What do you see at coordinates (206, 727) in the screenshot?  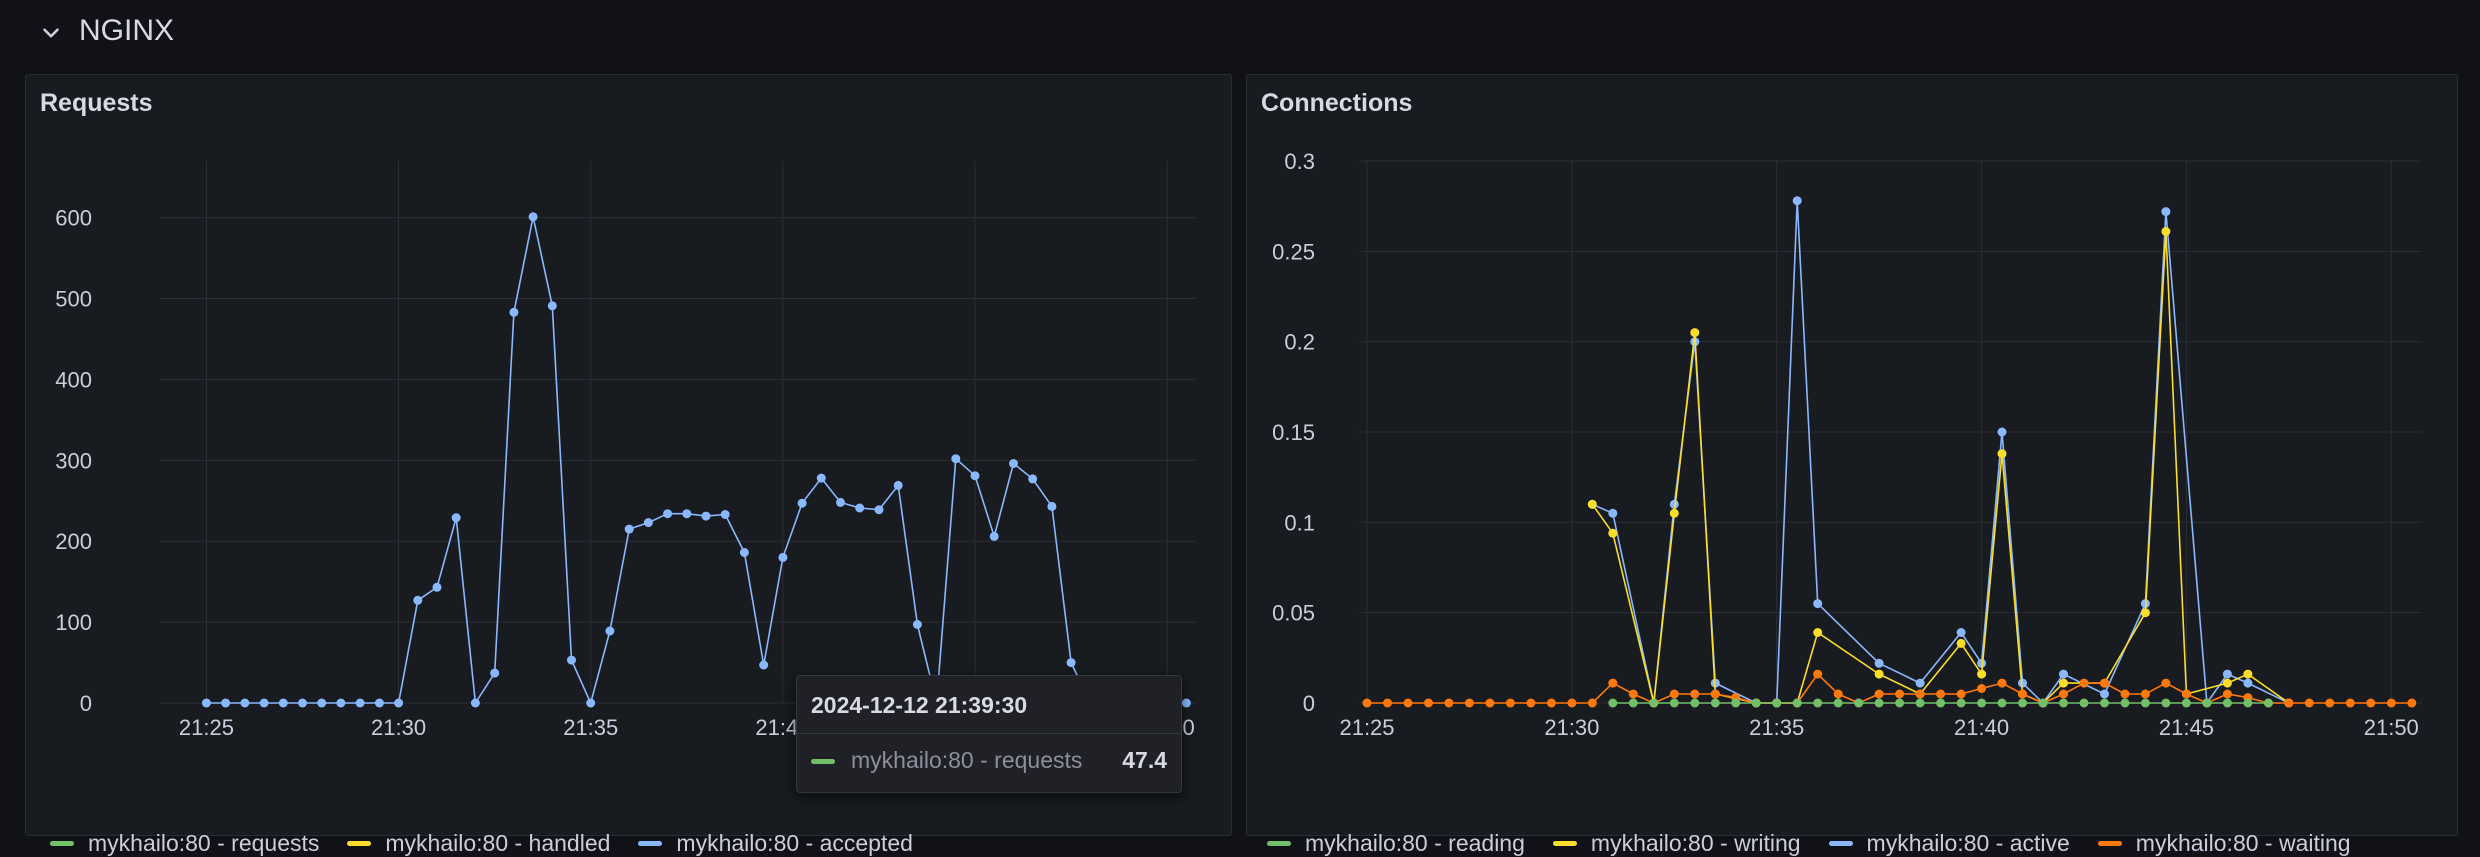 I see `x-tick-label: 21:25` at bounding box center [206, 727].